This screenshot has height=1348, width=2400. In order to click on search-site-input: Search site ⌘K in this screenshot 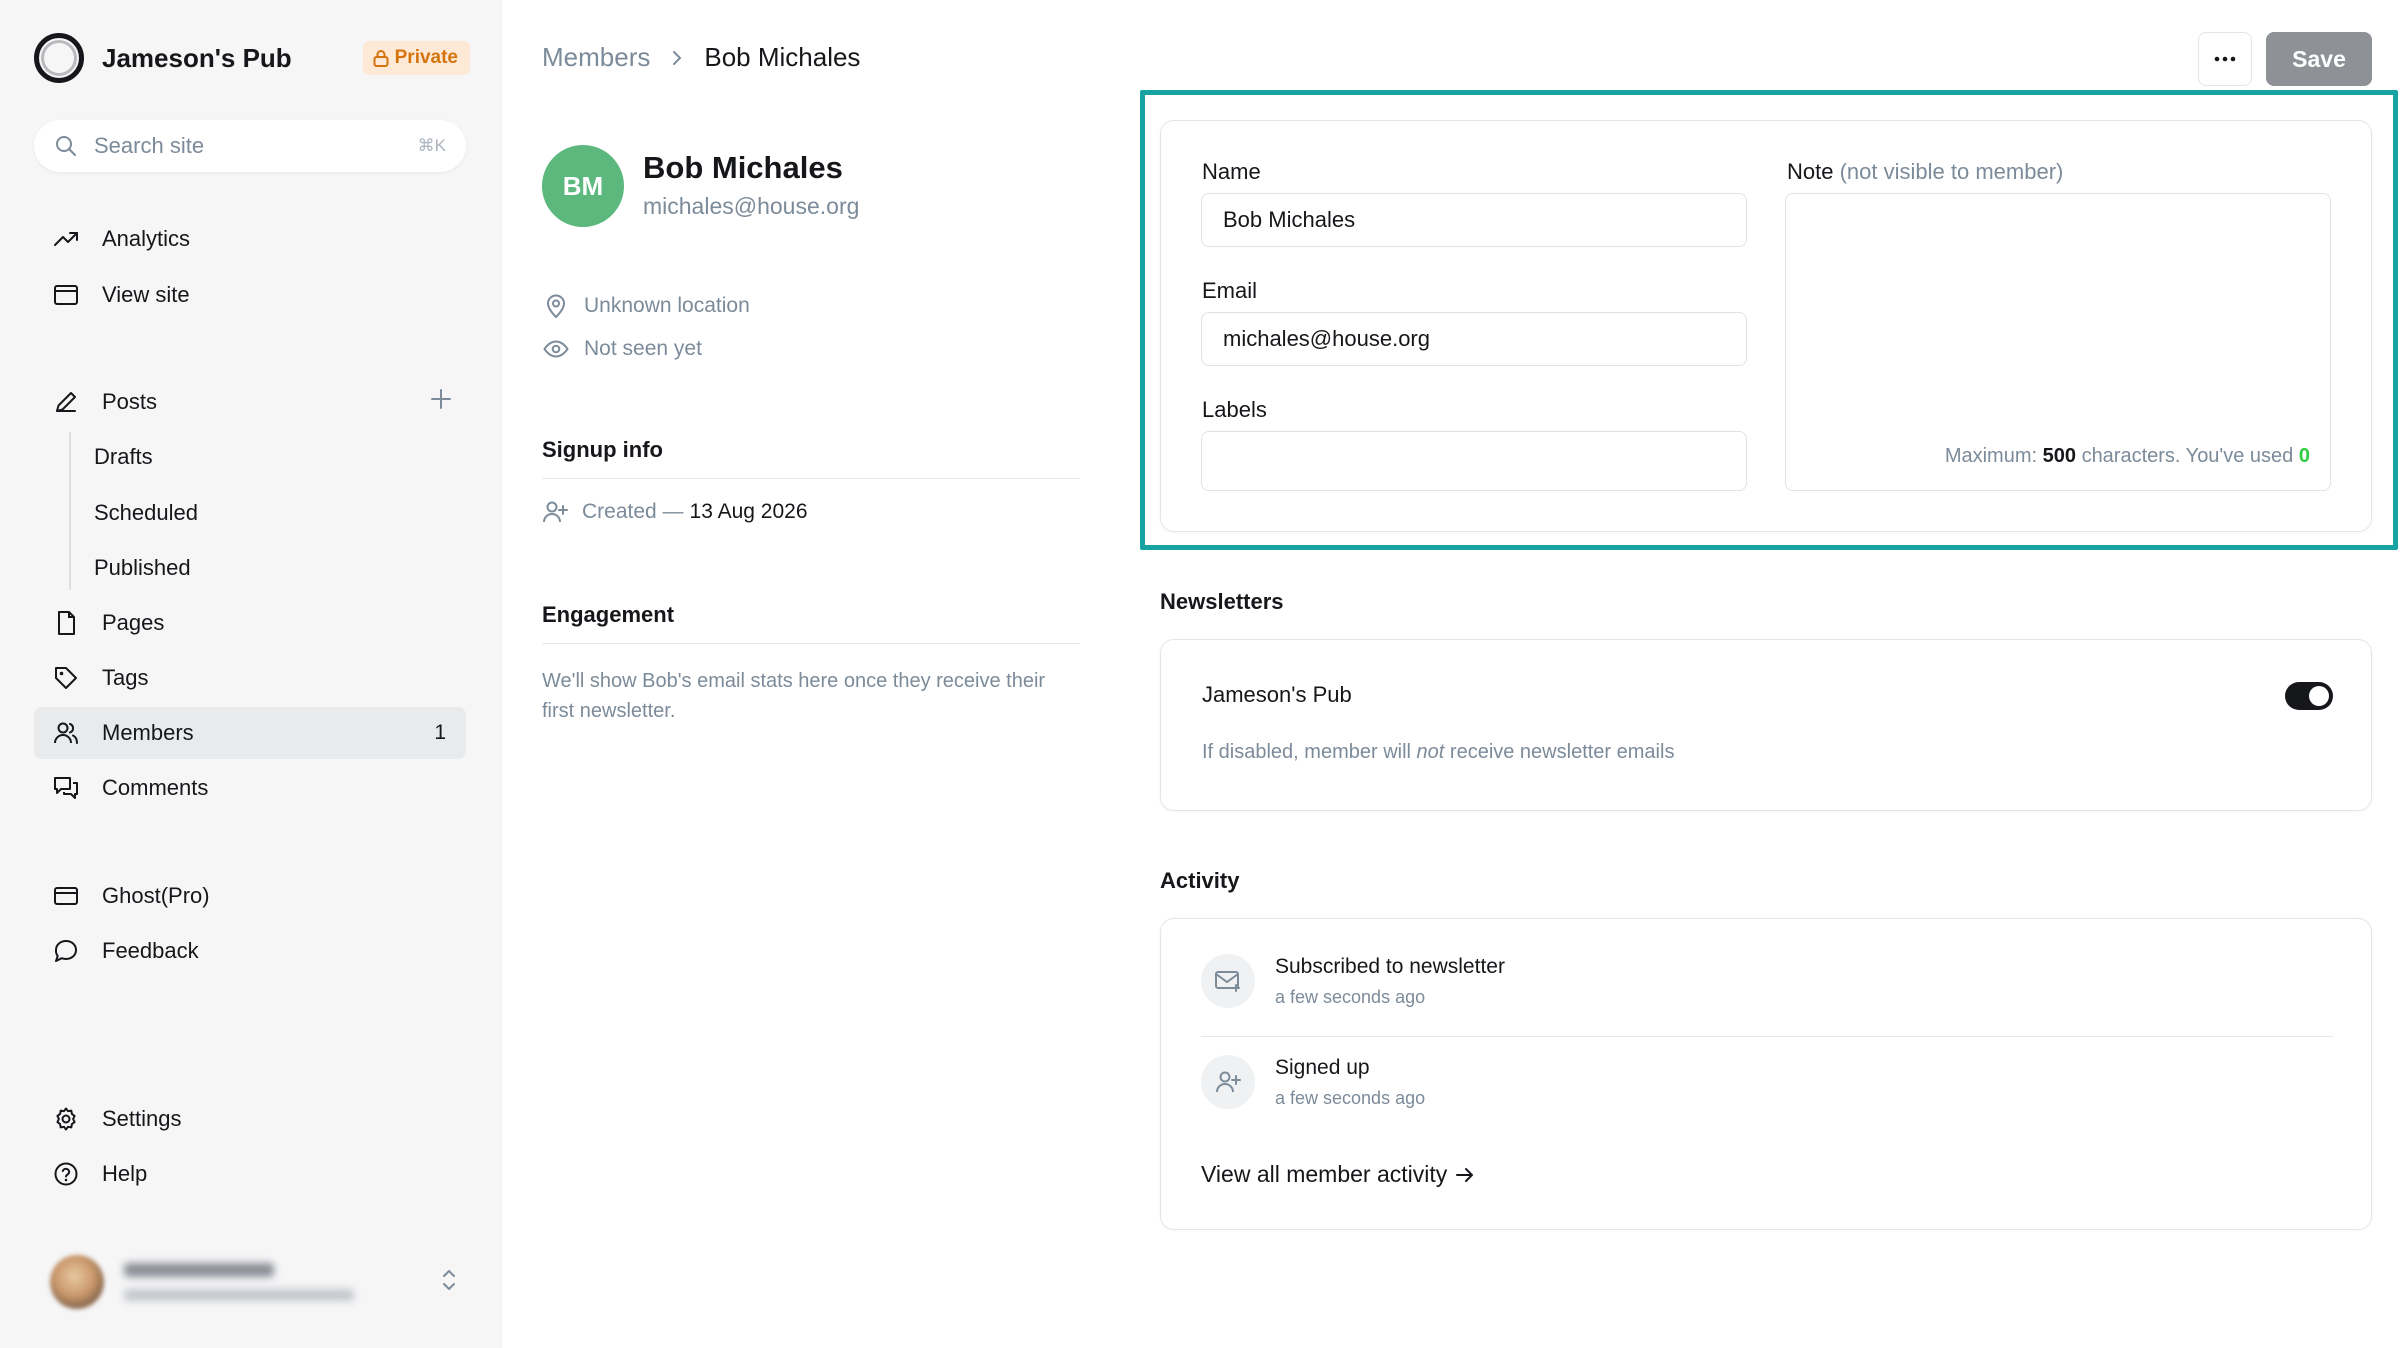, I will do `click(250, 146)`.